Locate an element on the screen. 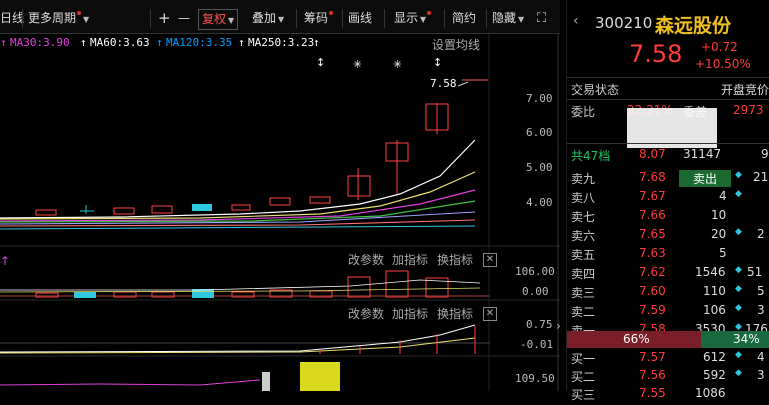 The height and width of the screenshot is (405, 769). bid-diff-value: 2973 is located at coordinates (748, 110).